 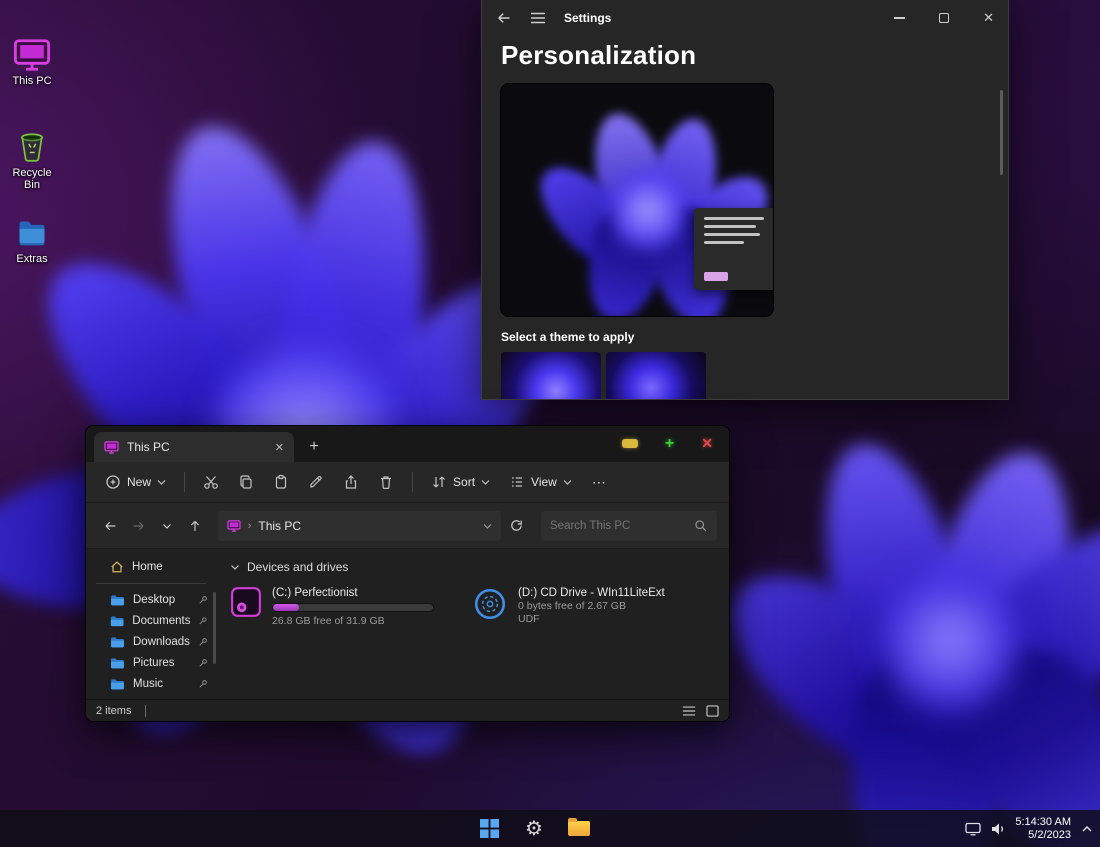 What do you see at coordinates (1043, 821) in the screenshot?
I see `clock-time: 5:14:30 AM` at bounding box center [1043, 821].